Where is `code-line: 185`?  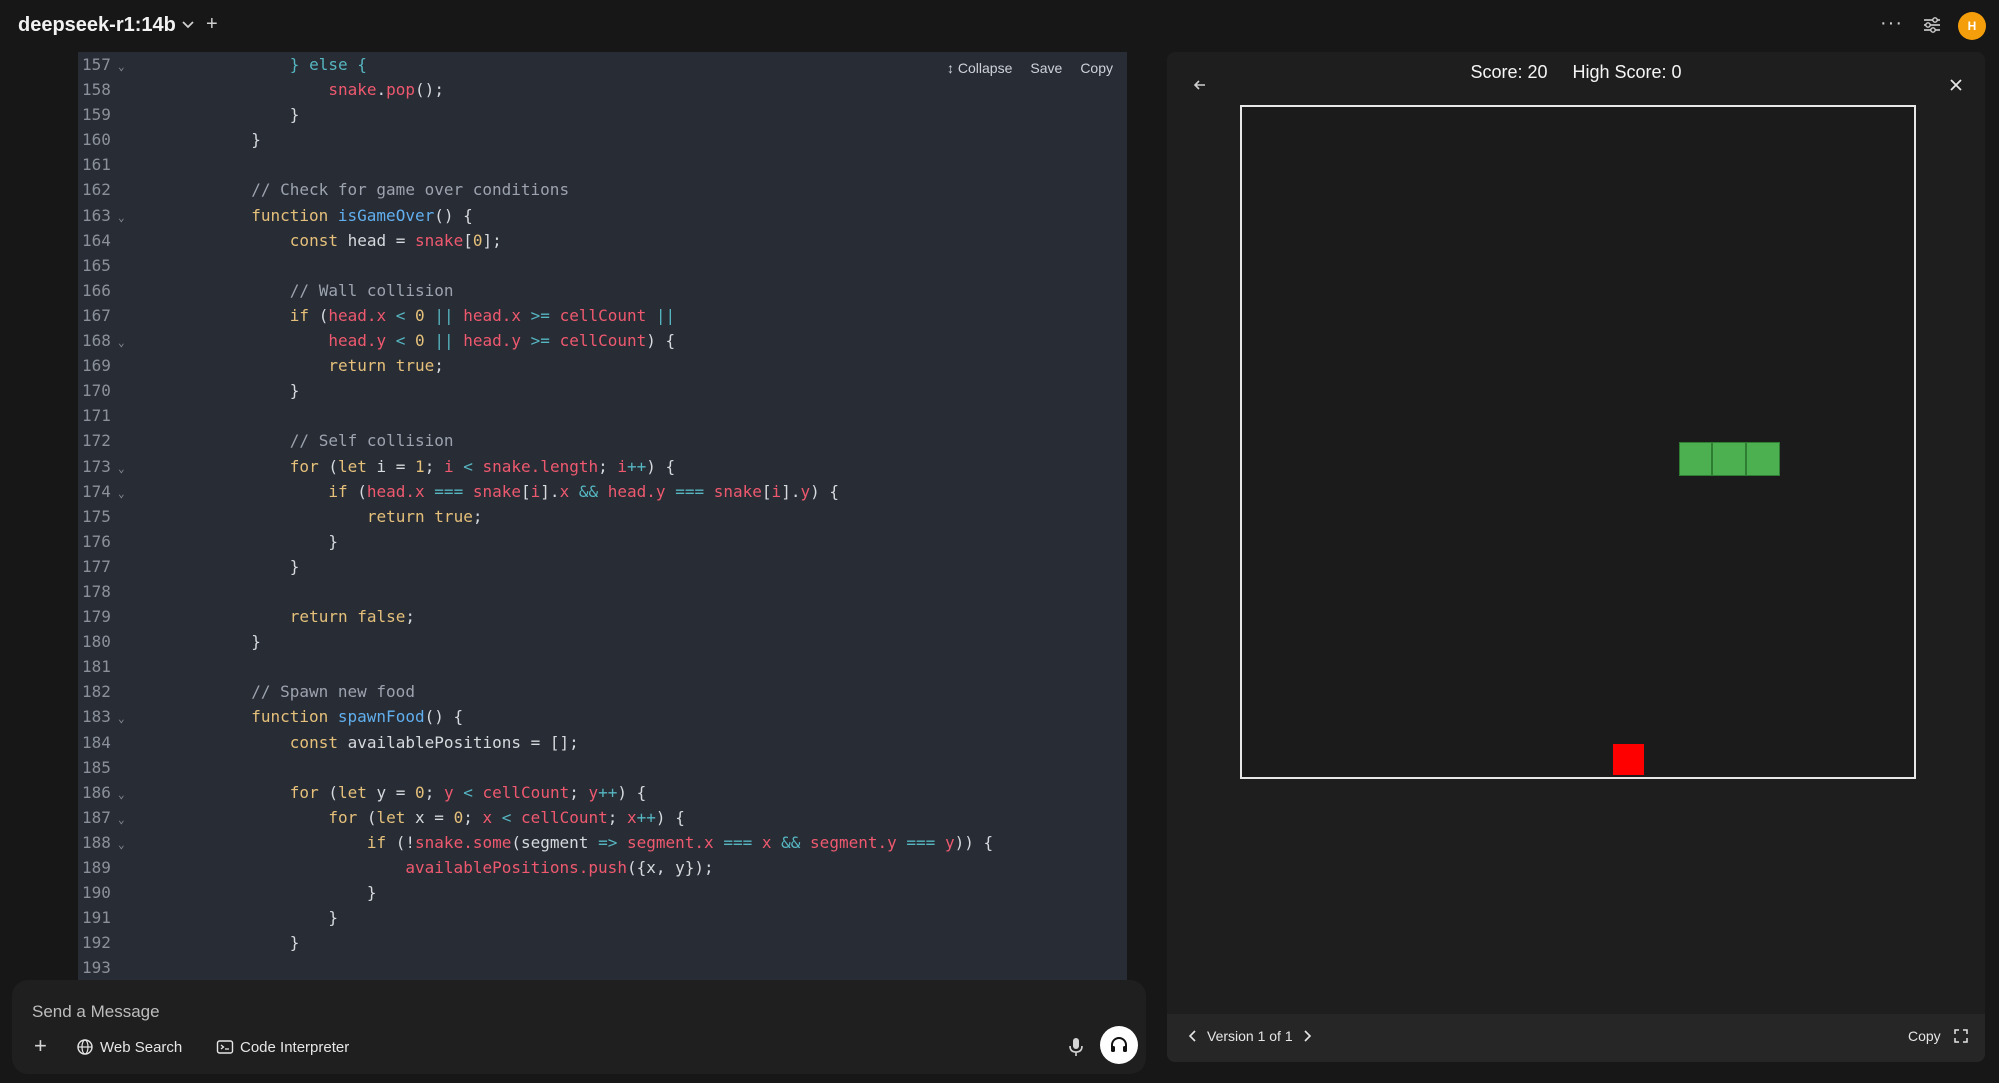 code-line: 185 is located at coordinates (602, 767).